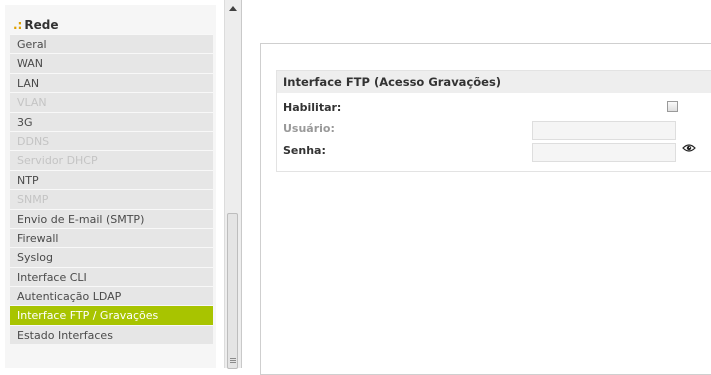 The height and width of the screenshot is (375, 711). Describe the element at coordinates (111, 102) in the screenshot. I see `sidebar-item-vlan: VLAN` at that location.